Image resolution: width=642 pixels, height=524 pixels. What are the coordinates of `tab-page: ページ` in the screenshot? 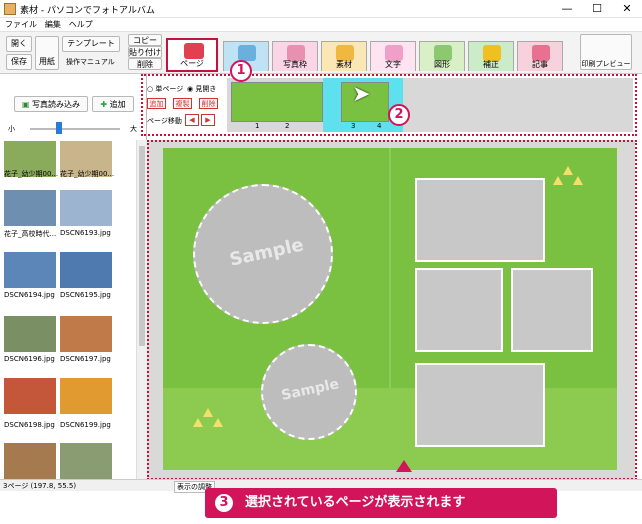 It's located at (192, 55).